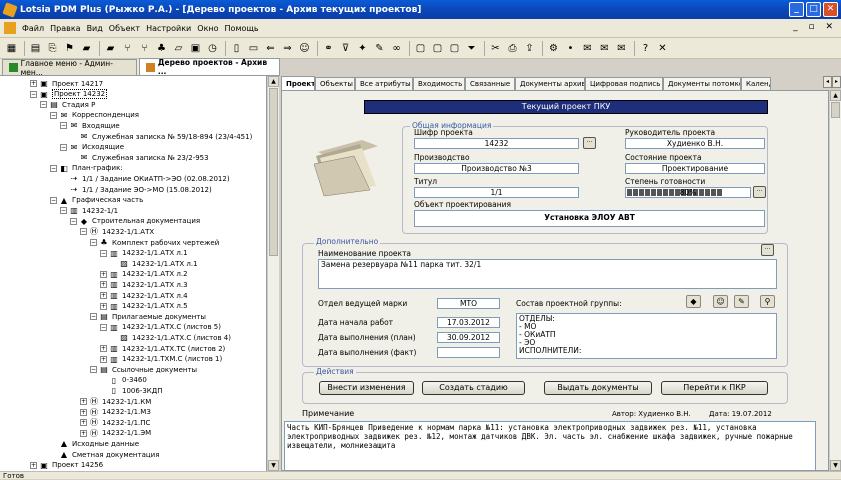  I want to click on tree-node: − ✉ Корреспонденция, so click(94, 115).